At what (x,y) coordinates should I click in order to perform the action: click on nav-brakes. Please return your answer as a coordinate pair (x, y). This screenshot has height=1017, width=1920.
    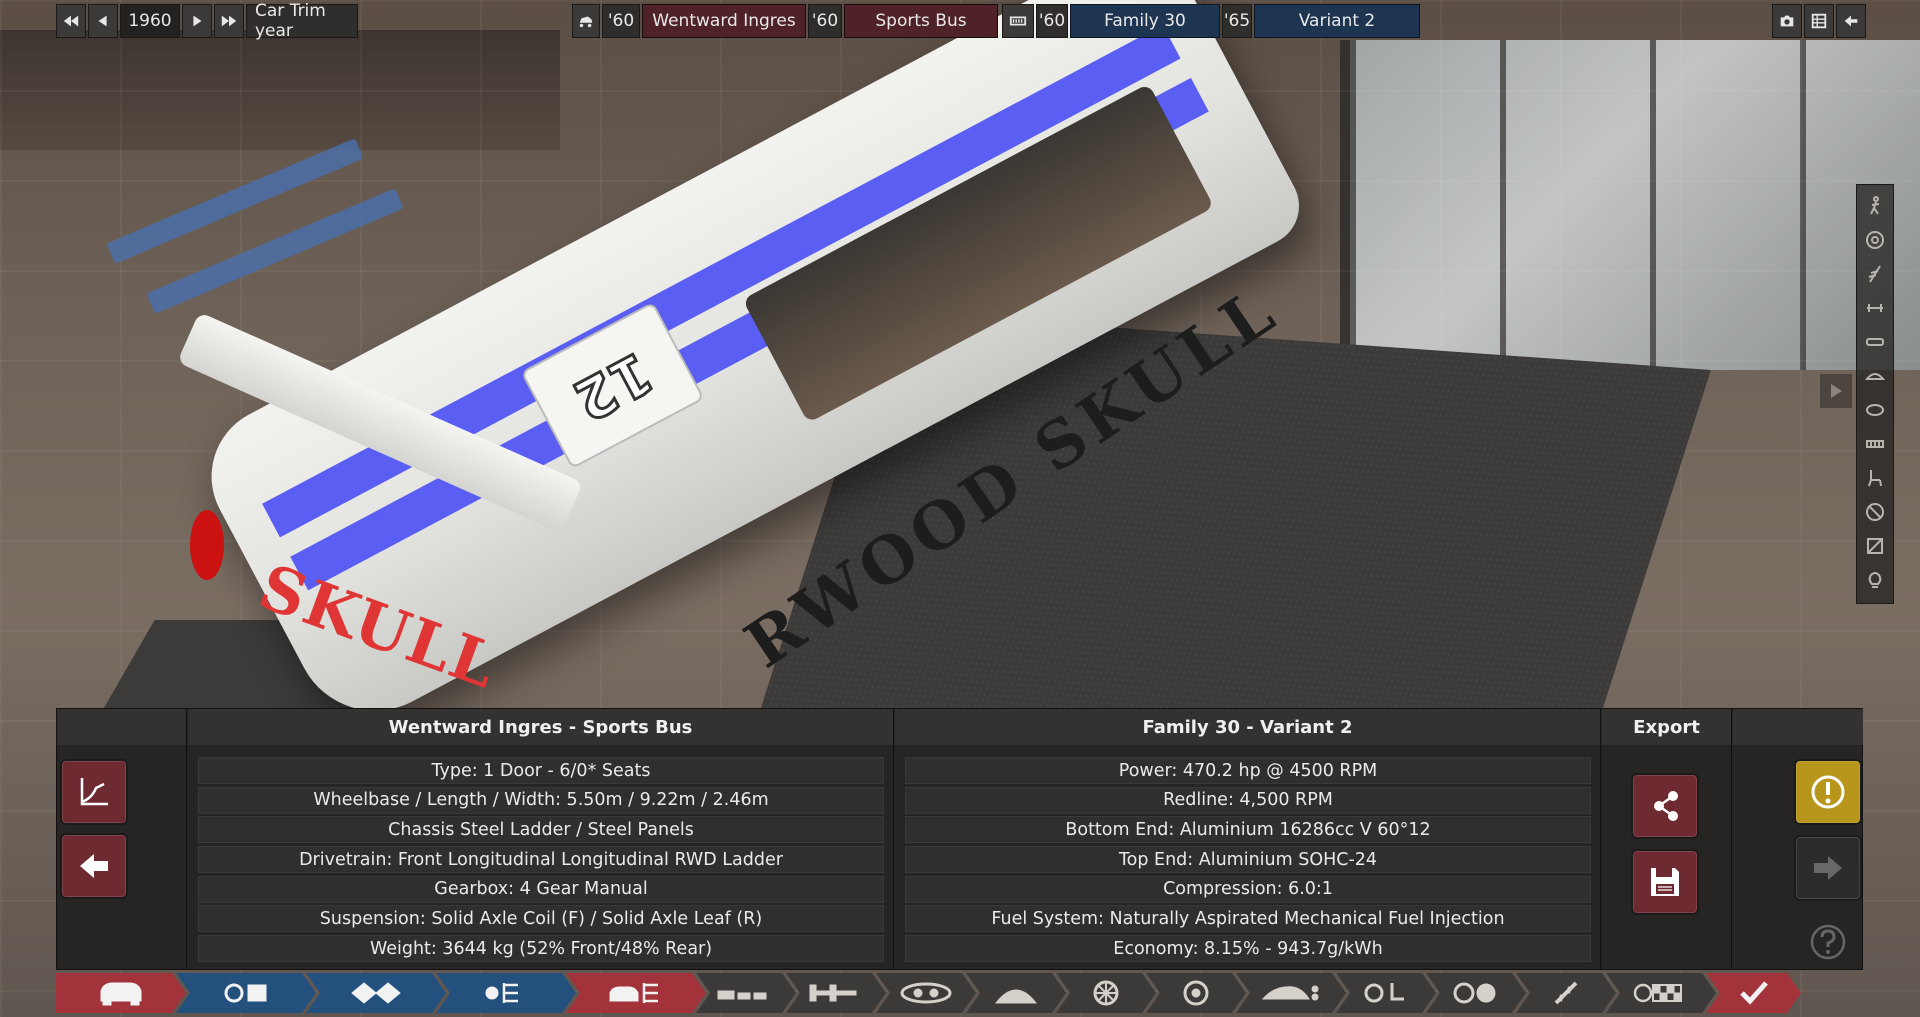
    Looking at the image, I should click on (1196, 993).